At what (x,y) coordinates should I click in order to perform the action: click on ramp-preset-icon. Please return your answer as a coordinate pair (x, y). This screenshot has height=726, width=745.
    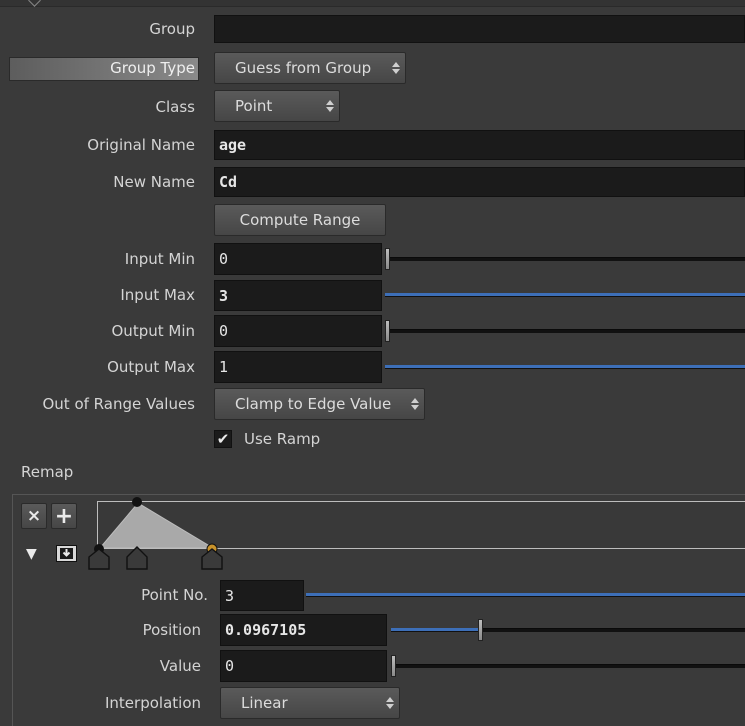
    Looking at the image, I should click on (66, 553).